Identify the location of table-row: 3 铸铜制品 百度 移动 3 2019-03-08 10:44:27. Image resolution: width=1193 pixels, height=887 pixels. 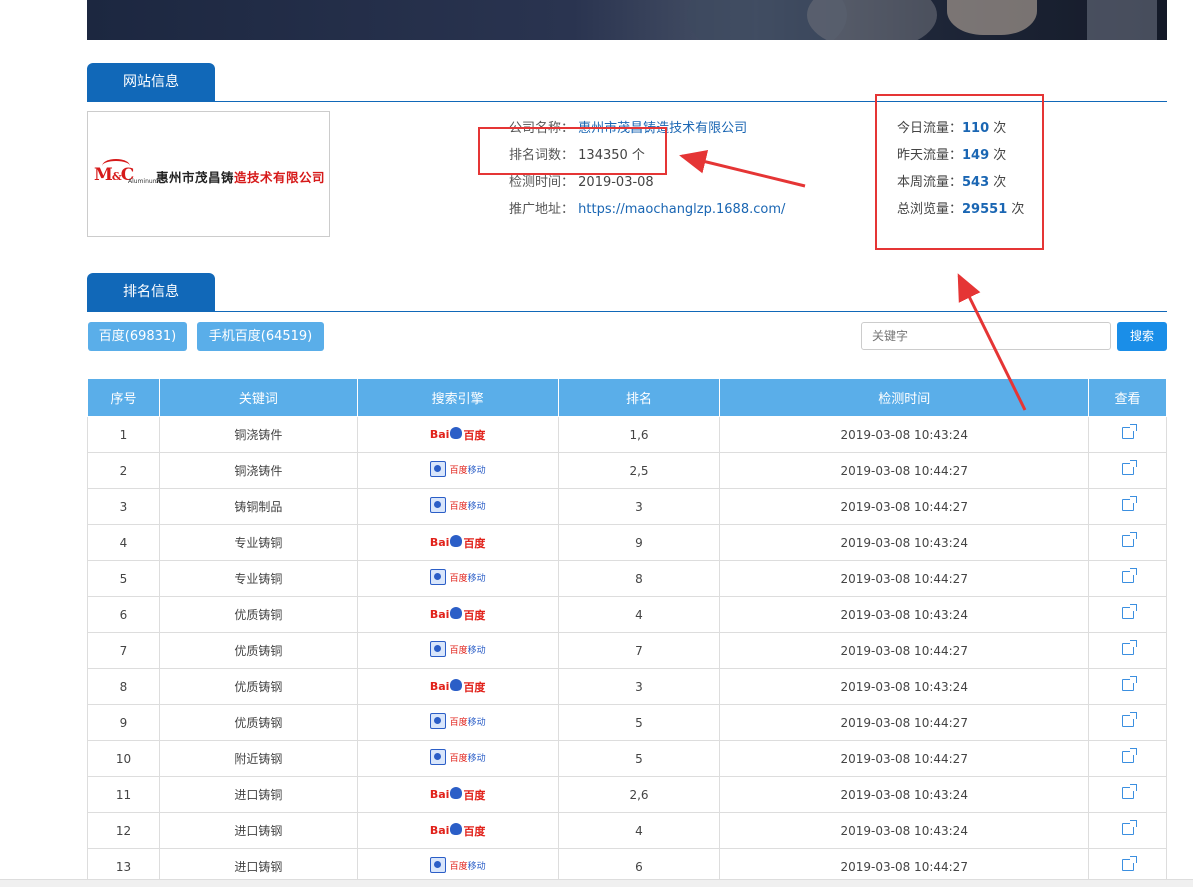
(627, 506).